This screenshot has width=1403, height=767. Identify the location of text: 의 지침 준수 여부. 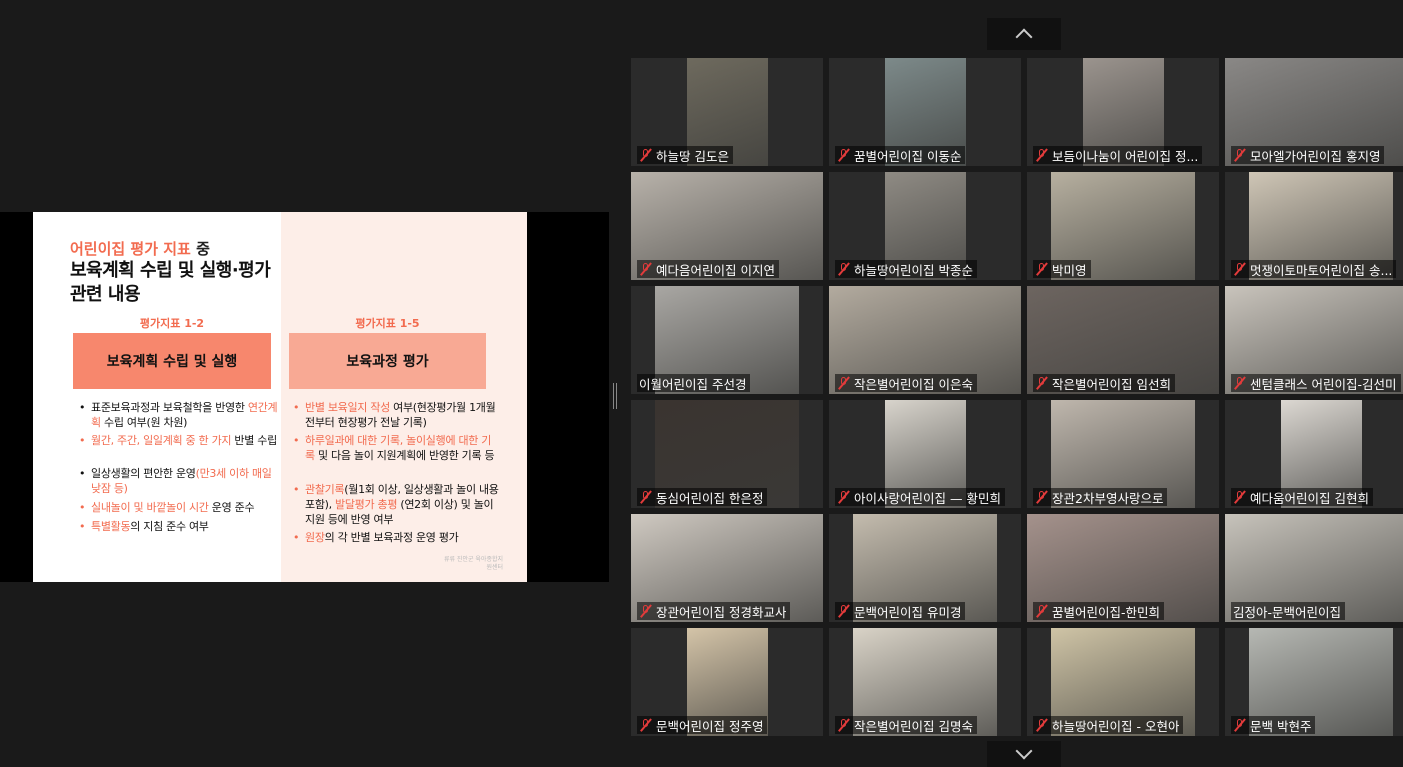
(169, 526).